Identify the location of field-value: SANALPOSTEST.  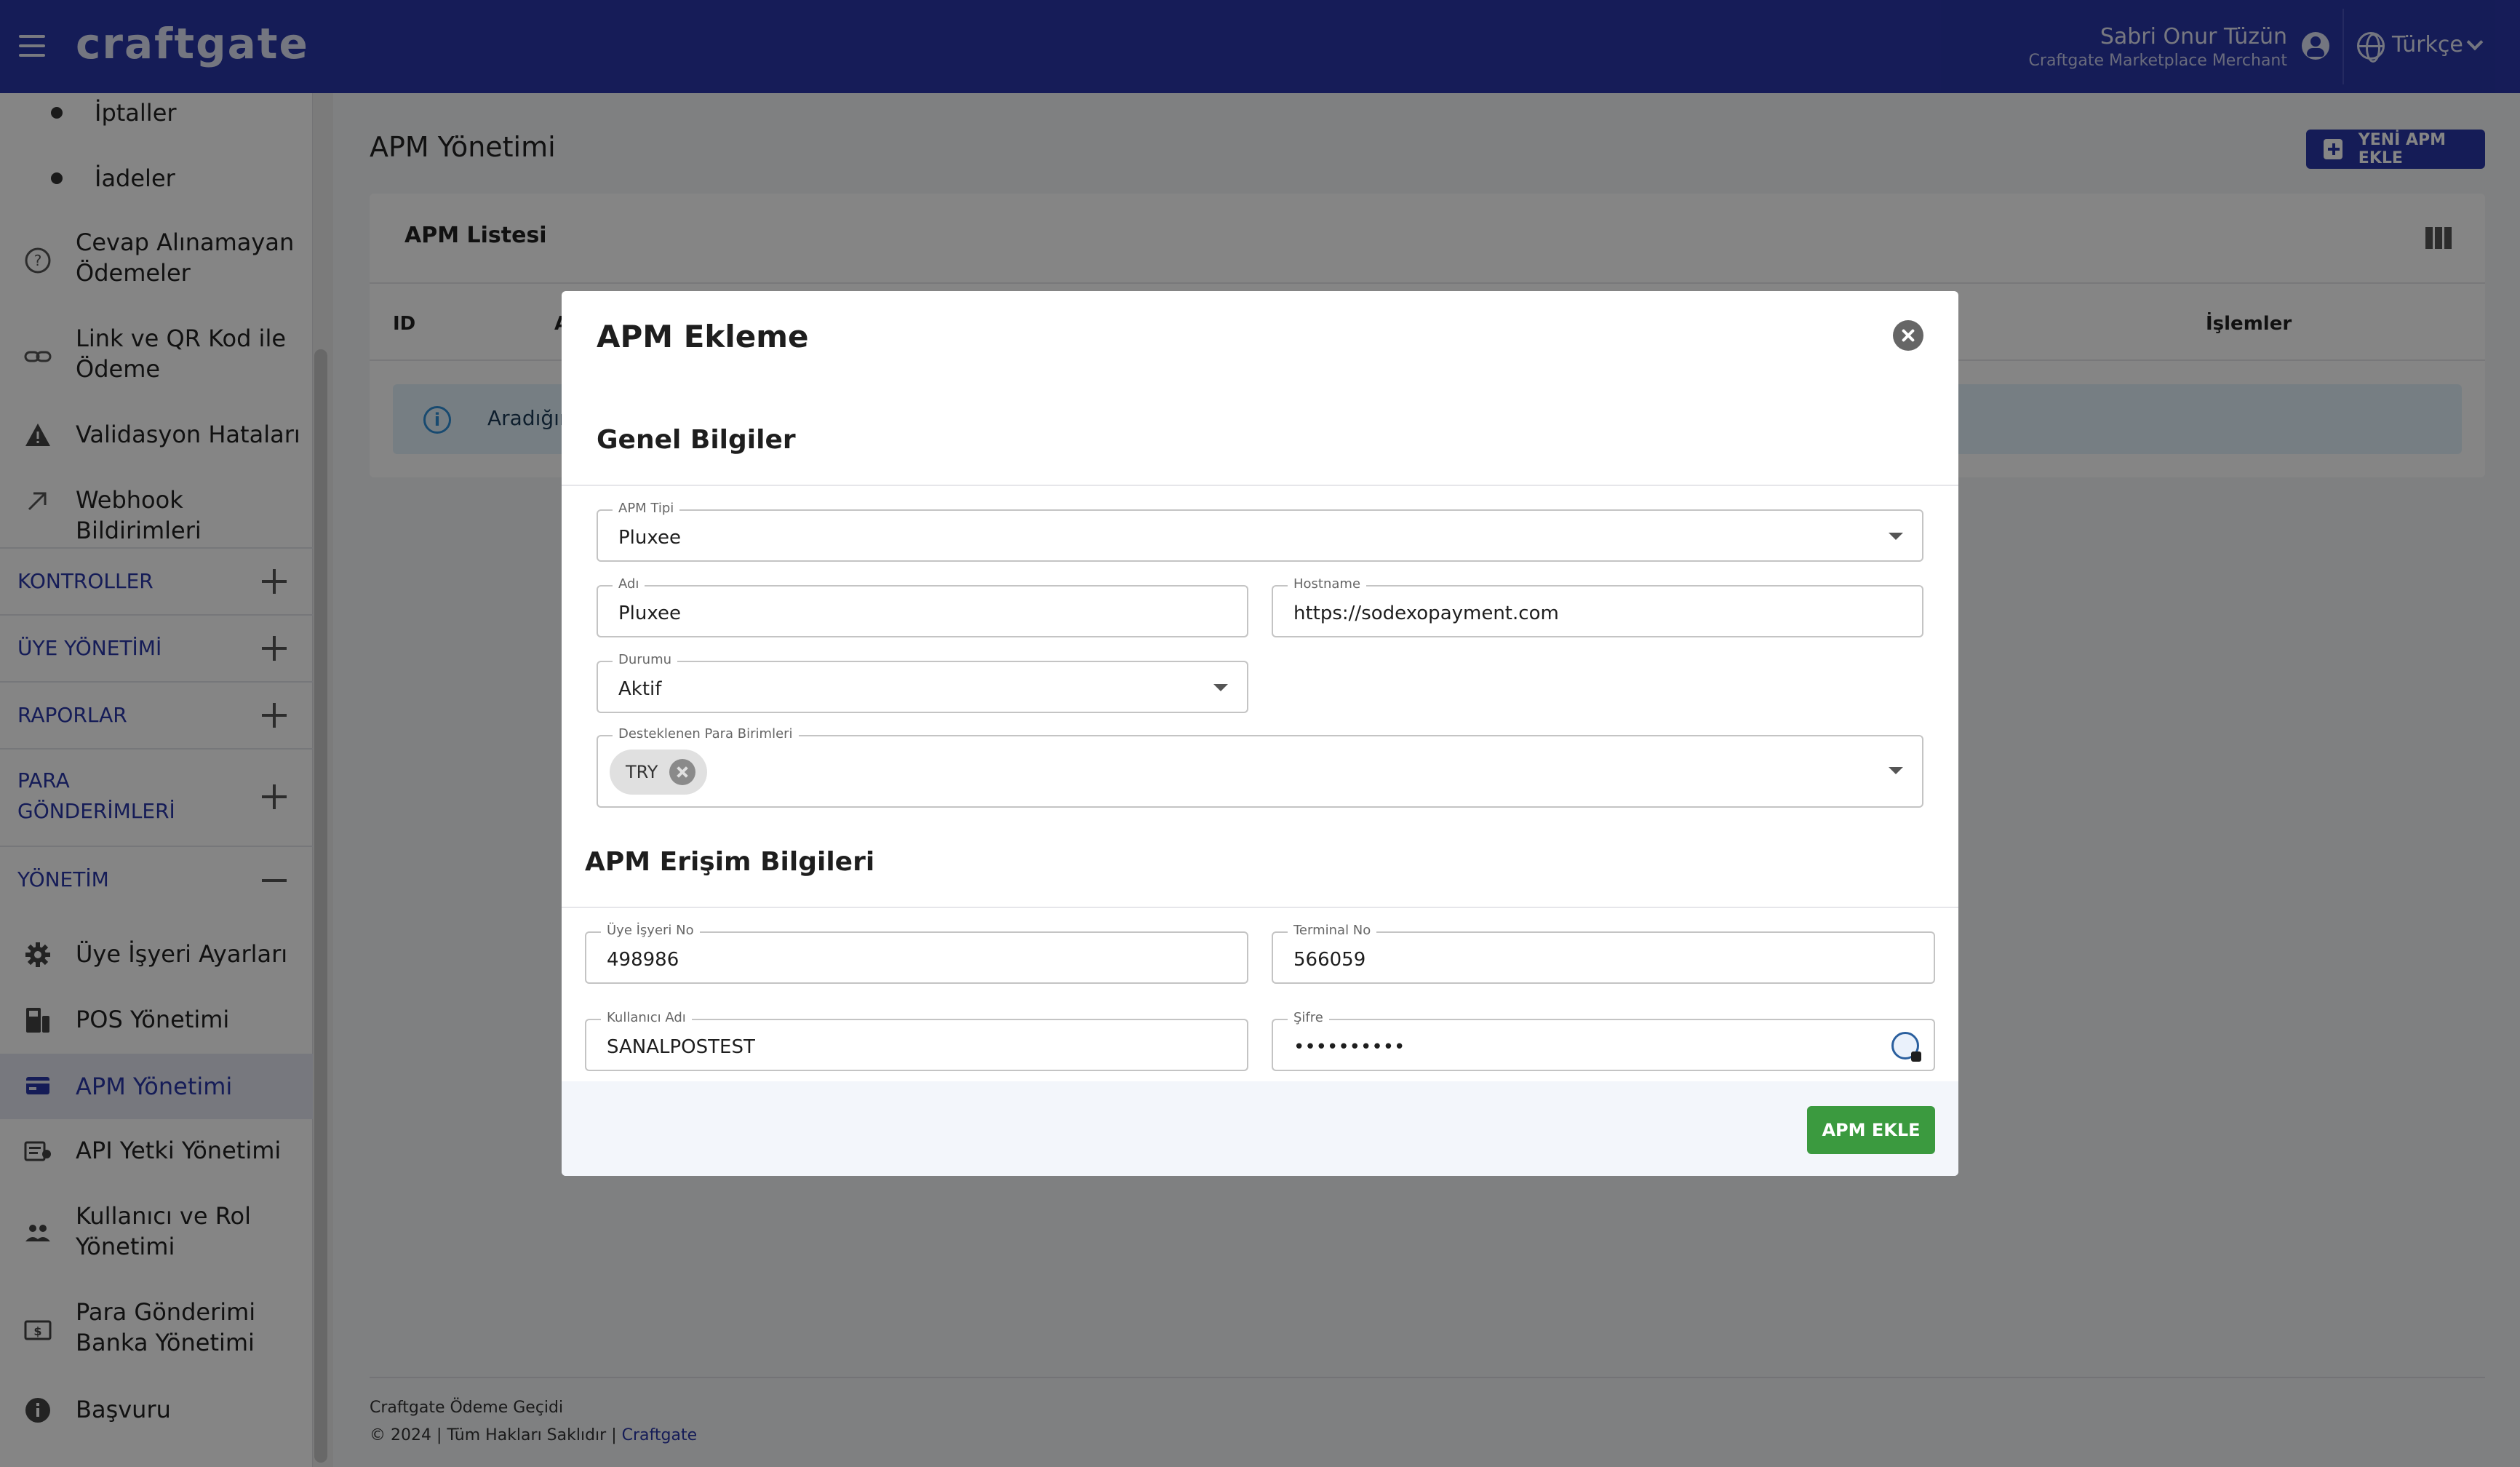
(681, 1047).